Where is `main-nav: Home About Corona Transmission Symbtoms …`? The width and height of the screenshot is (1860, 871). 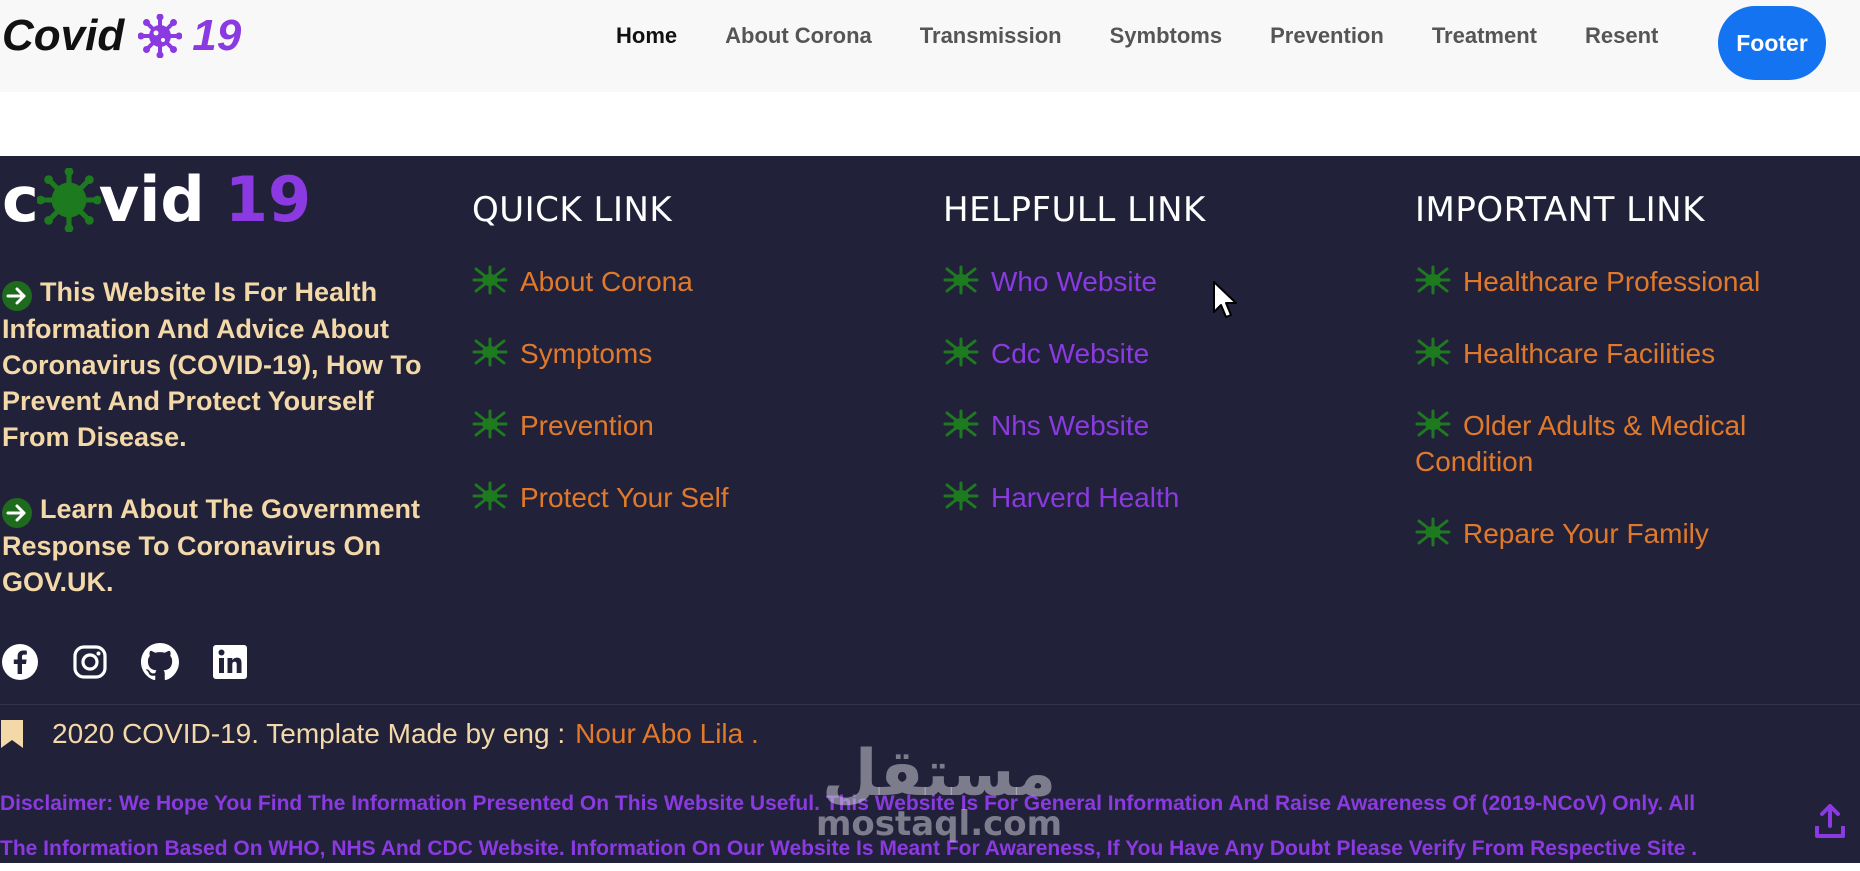 main-nav: Home About Corona Transmission Symbtoms … is located at coordinates (1161, 36).